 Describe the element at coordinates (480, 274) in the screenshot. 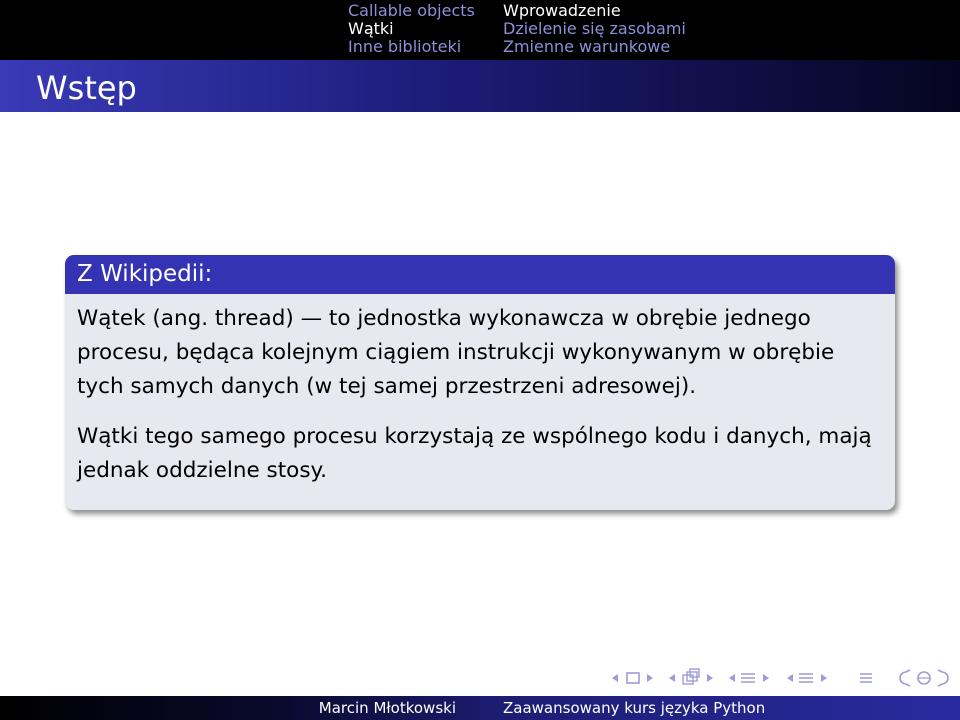

I see `block-title: Z Wikipedii:` at that location.